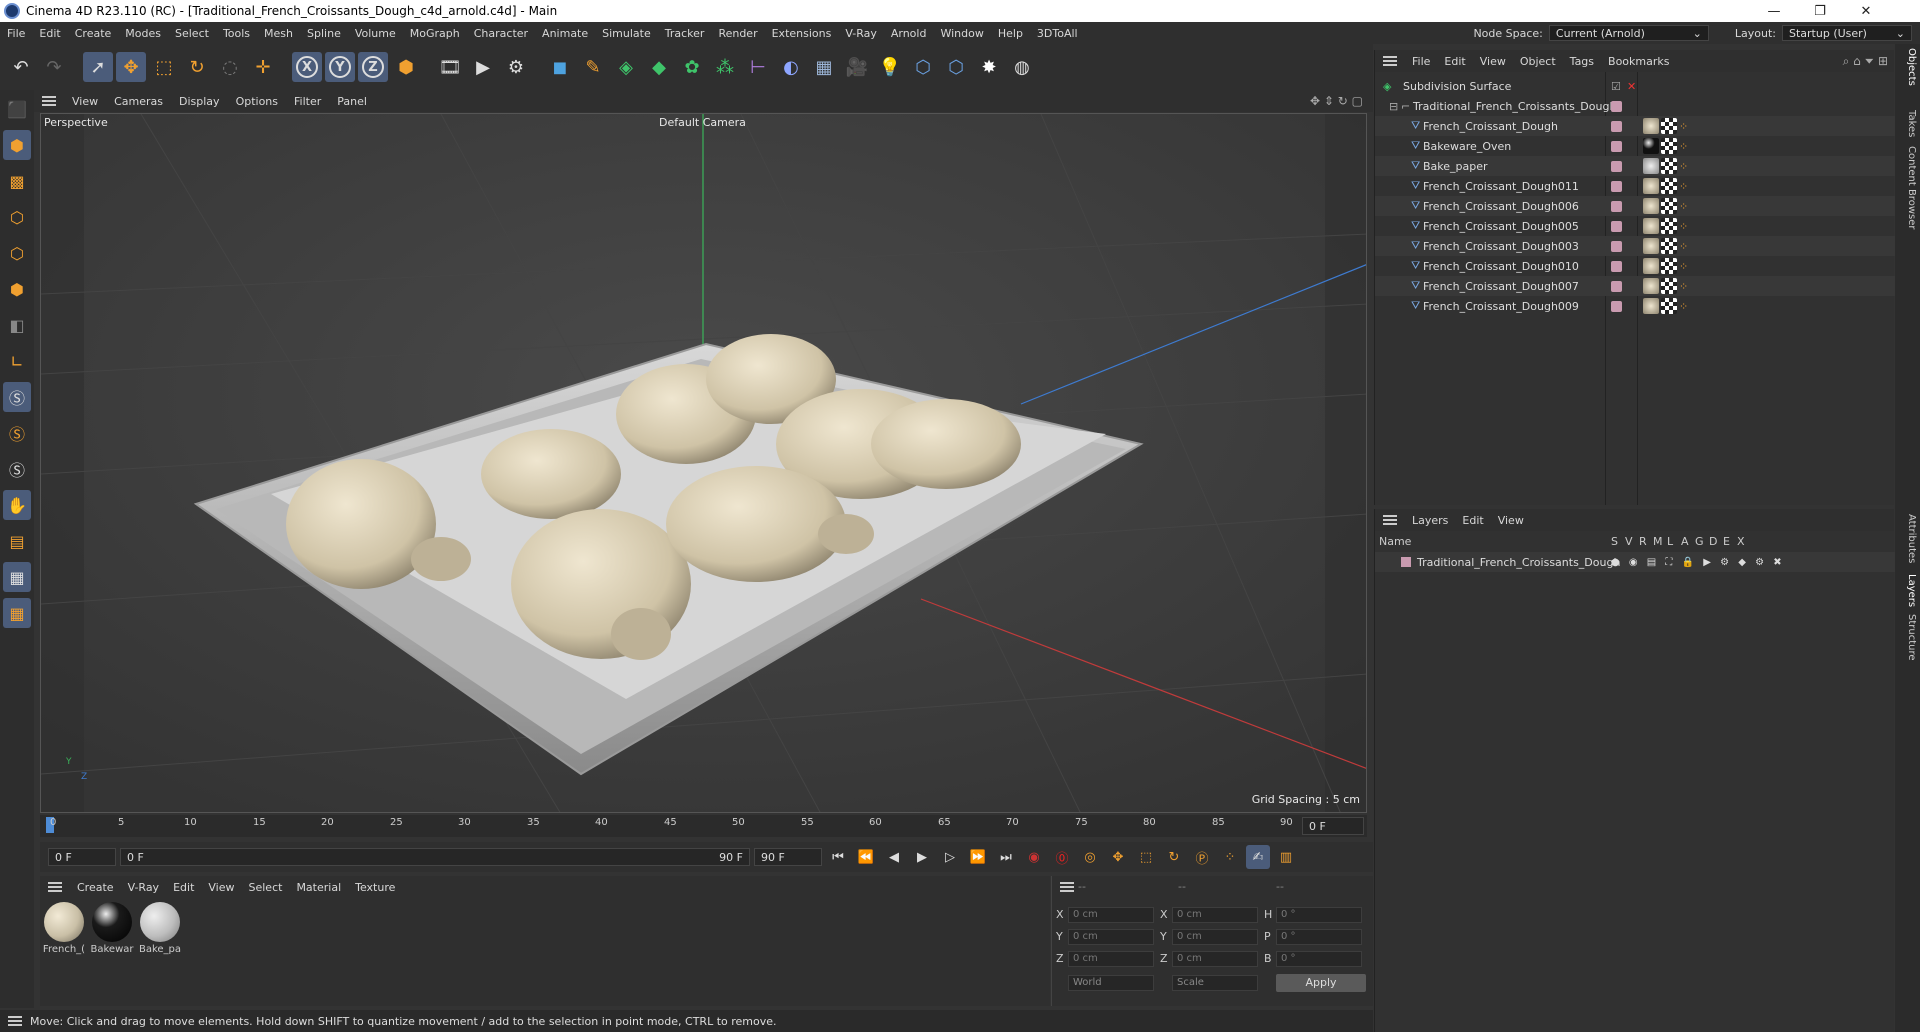 This screenshot has width=1920, height=1032. What do you see at coordinates (197, 67) in the screenshot?
I see `rotate-icon: ↻` at bounding box center [197, 67].